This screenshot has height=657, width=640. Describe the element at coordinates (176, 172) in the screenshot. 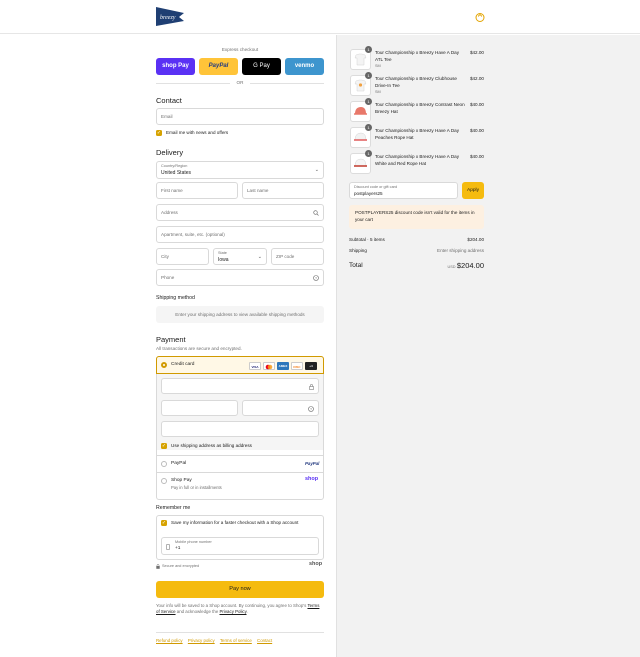

I see `country-value: United States` at that location.